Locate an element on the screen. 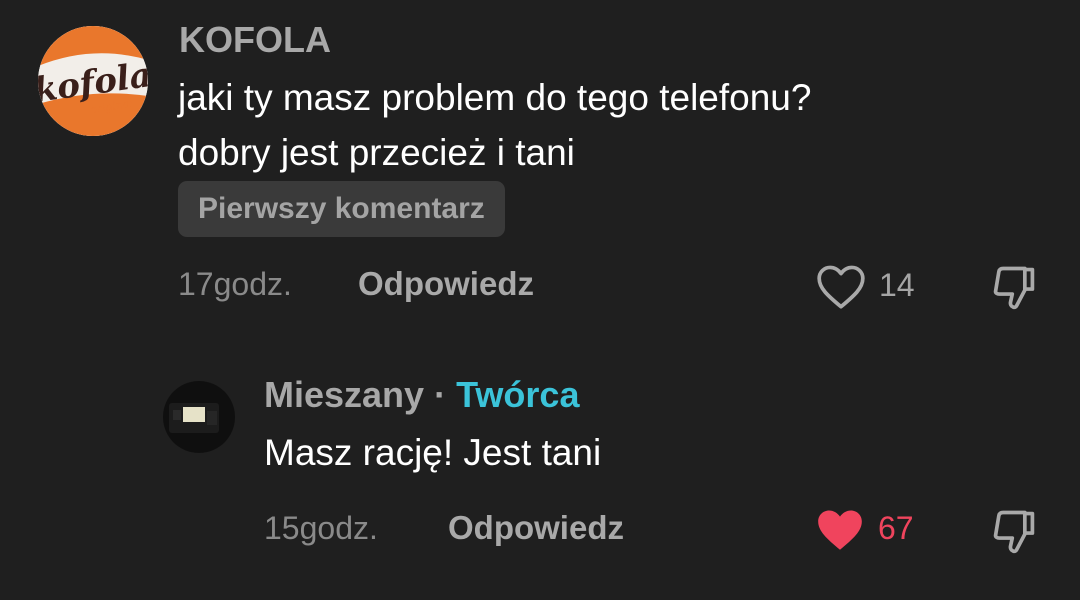  heart-outline-icon is located at coordinates (841, 286).